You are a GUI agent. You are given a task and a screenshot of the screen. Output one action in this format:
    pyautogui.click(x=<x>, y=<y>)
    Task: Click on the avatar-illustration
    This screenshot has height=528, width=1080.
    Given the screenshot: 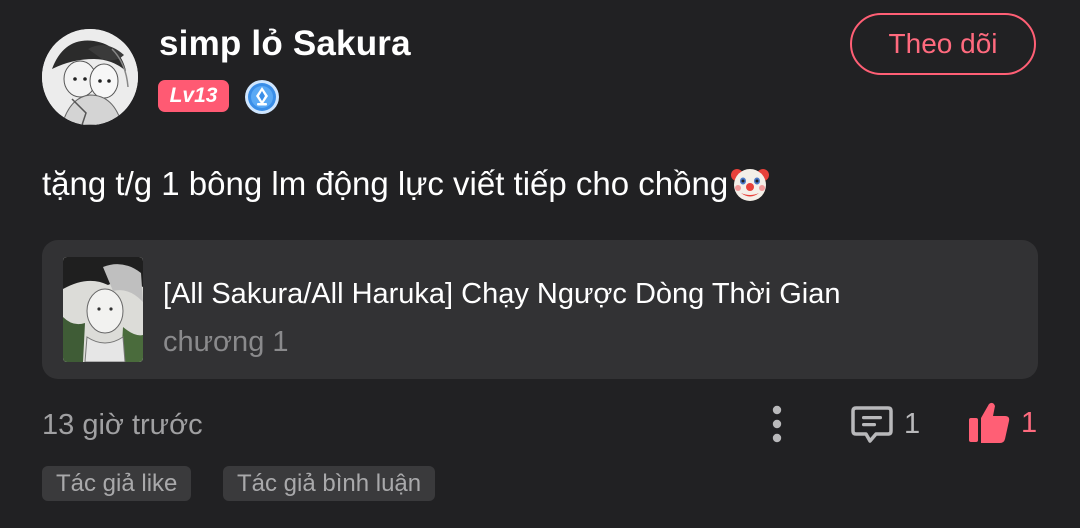 What is the action you would take?
    pyautogui.click(x=90, y=77)
    